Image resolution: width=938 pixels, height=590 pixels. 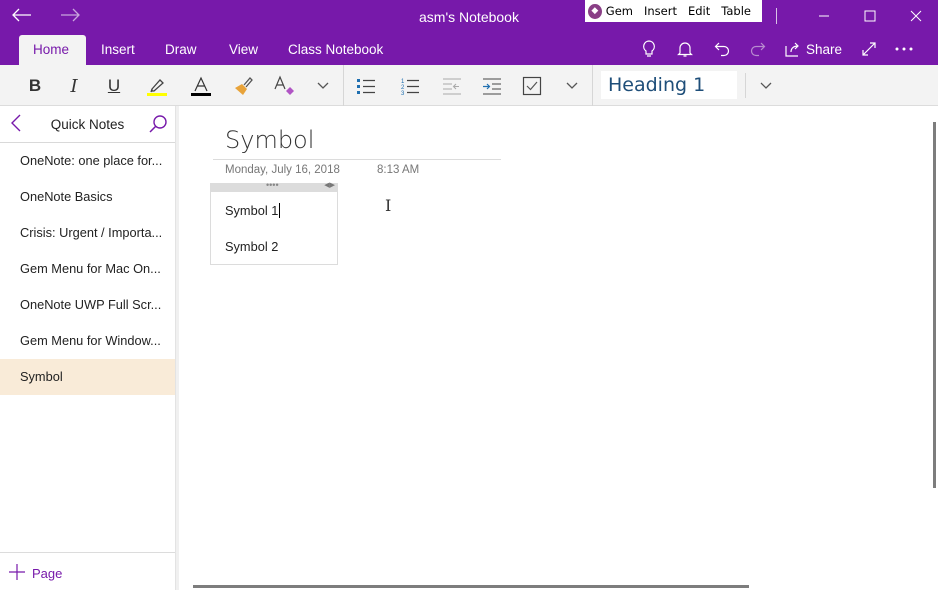 I want to click on gem-menu-gem: Gem, so click(x=619, y=11).